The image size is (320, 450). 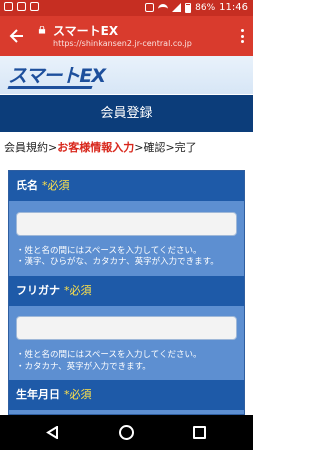 What do you see at coordinates (126, 395) in the screenshot?
I see `birthdate-field-header: 生年月日 *必須` at bounding box center [126, 395].